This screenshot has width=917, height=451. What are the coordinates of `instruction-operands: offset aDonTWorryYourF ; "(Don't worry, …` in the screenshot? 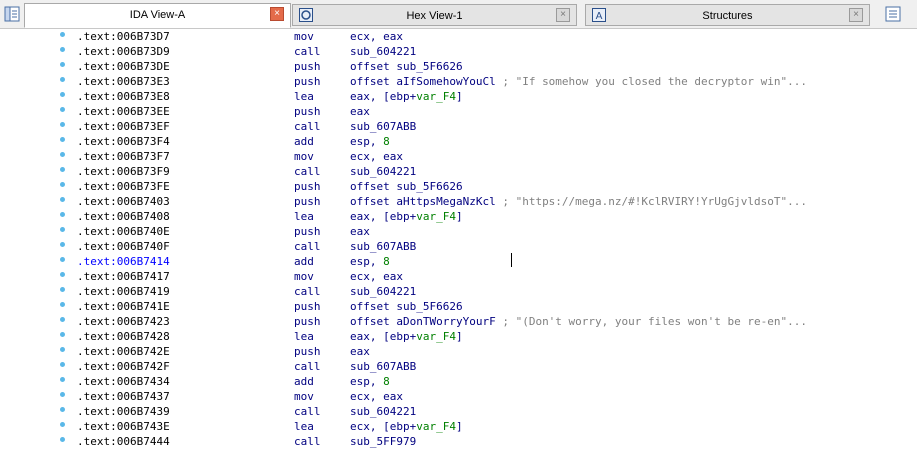 It's located at (578, 321).